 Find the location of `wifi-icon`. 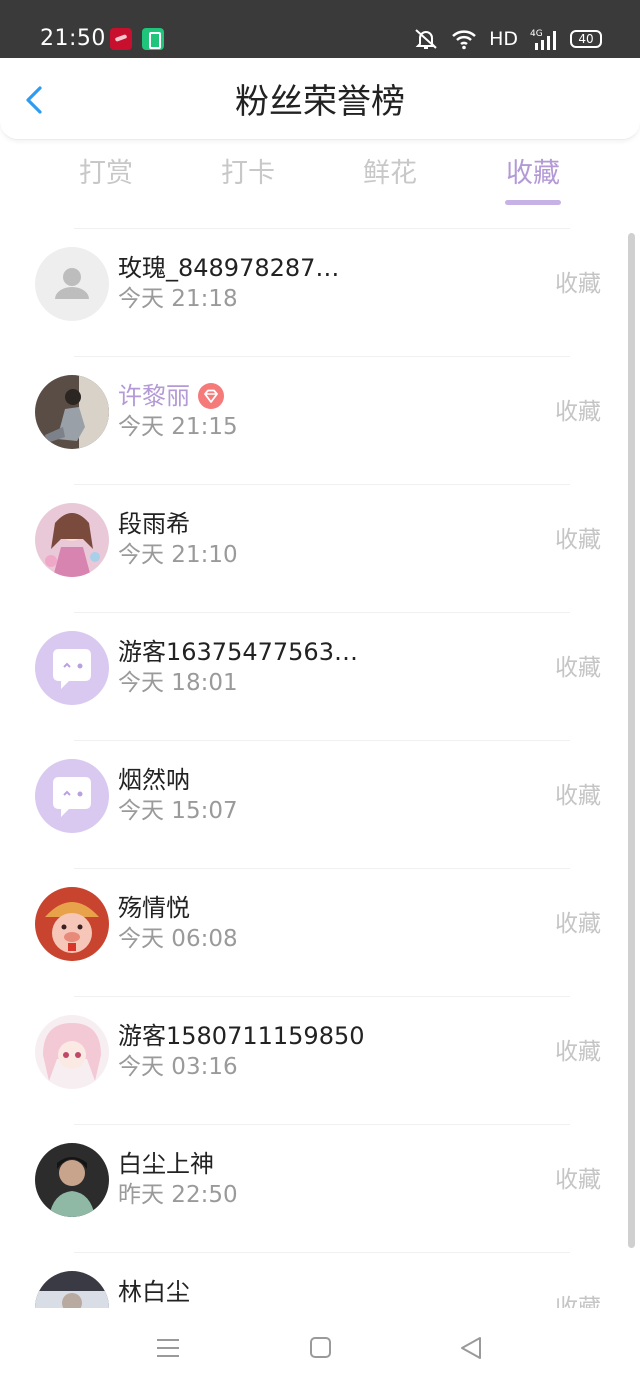

wifi-icon is located at coordinates (464, 40).